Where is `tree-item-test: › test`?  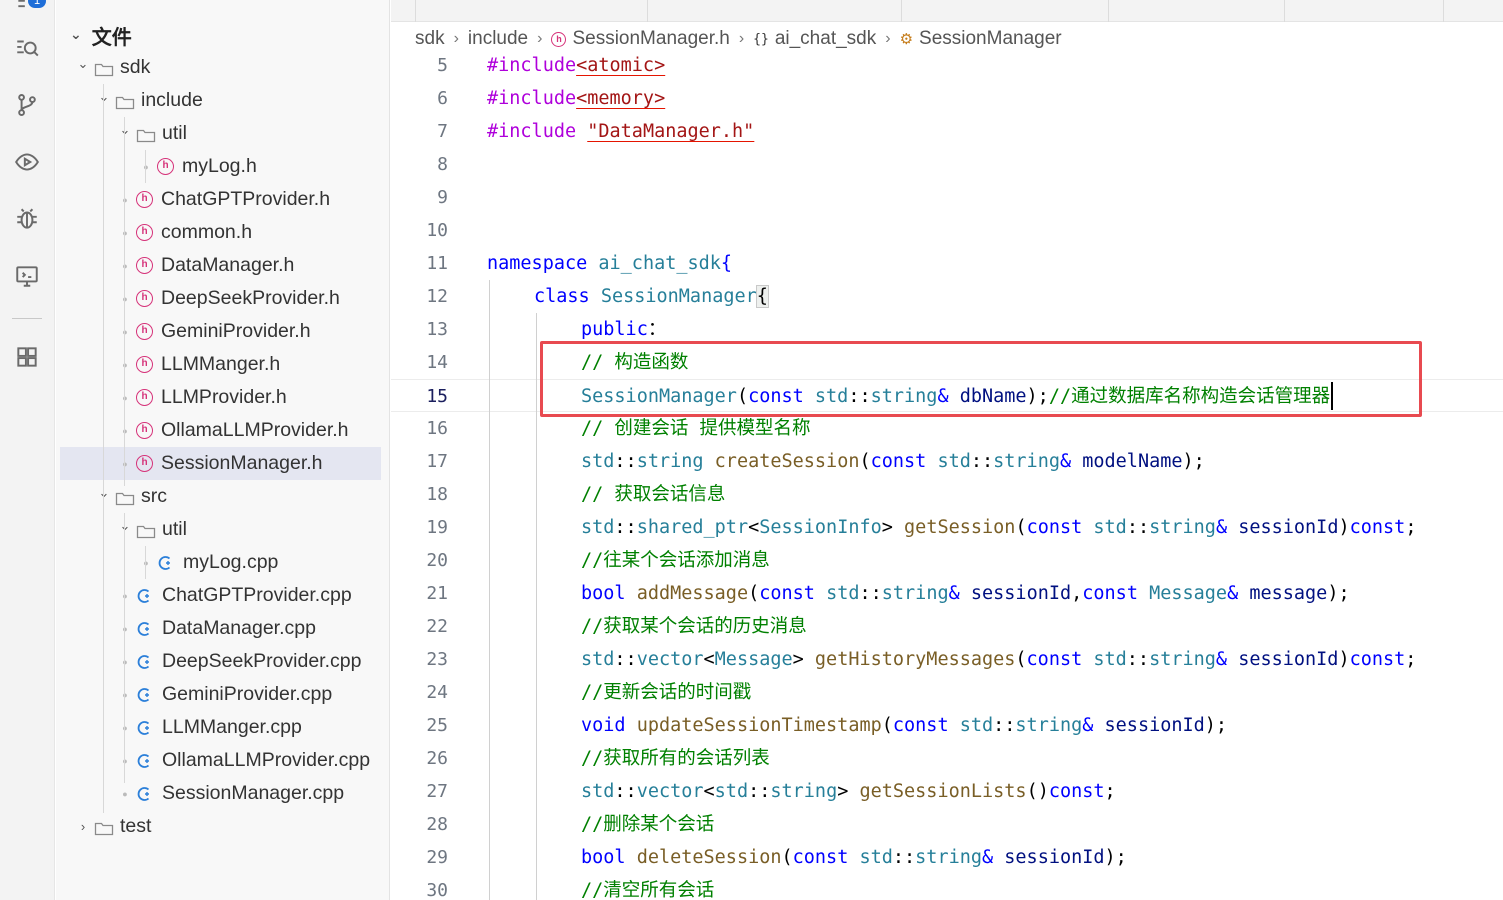
tree-item-test: › test is located at coordinates (220, 826).